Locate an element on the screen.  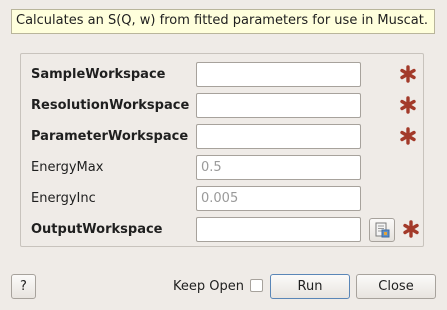
energy-inc-input is located at coordinates (278, 198).